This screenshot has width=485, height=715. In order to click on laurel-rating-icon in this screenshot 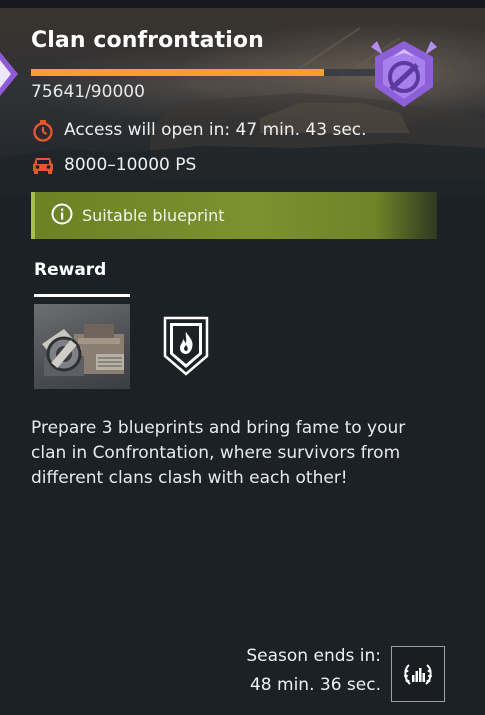, I will do `click(418, 674)`.